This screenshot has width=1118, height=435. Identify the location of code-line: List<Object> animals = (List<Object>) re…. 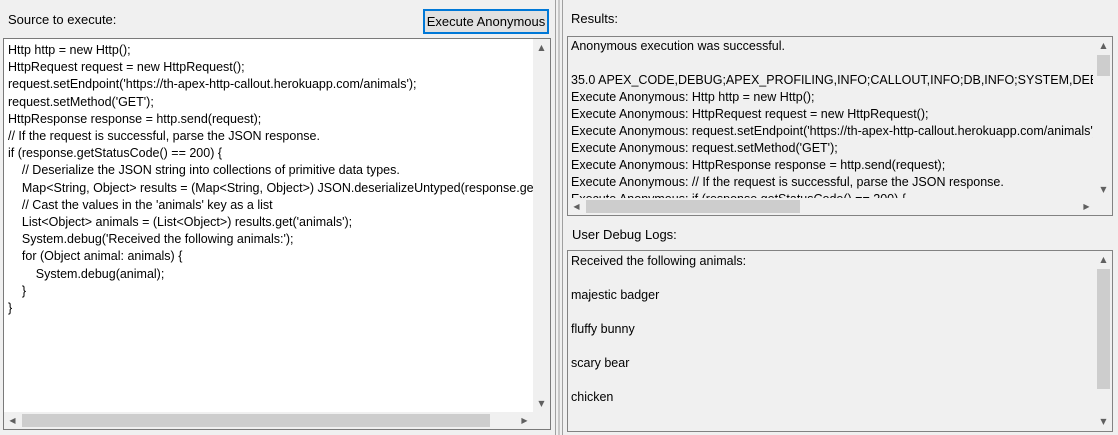
(180, 222).